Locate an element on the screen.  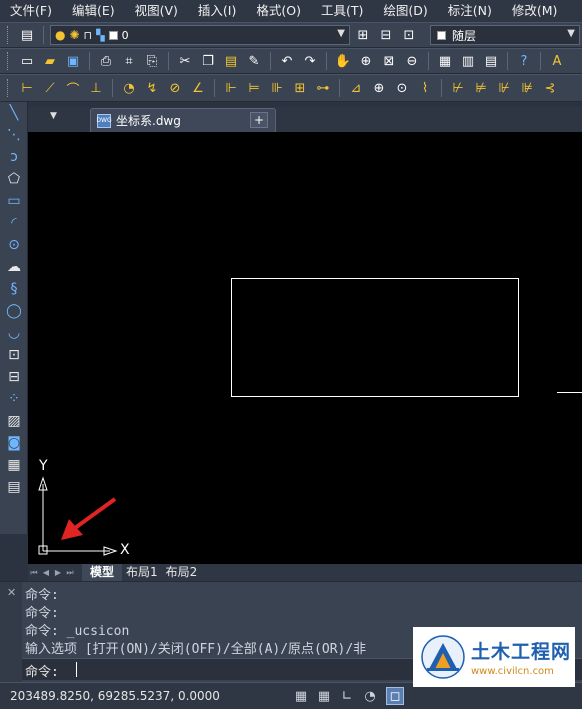
ortho-mode-icon: ∟ is located at coordinates (347, 696).